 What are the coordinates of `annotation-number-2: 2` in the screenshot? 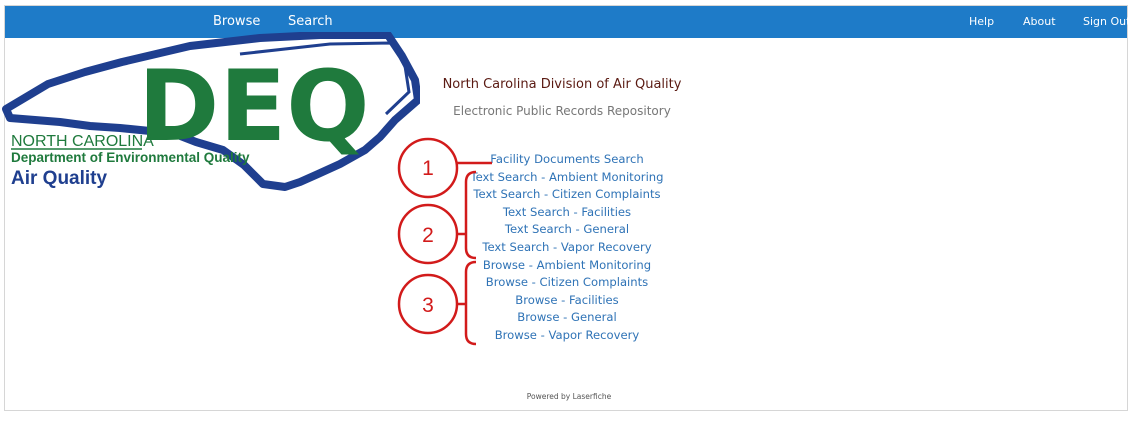 It's located at (428, 235).